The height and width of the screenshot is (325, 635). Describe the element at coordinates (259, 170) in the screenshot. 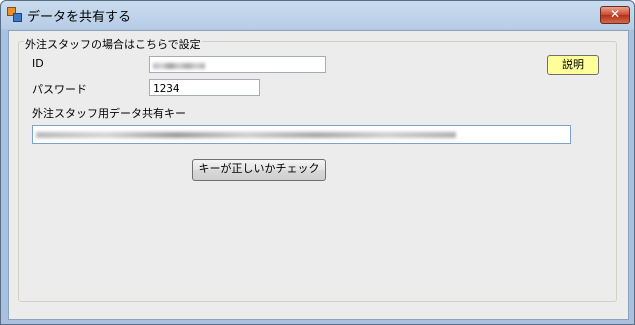

I see `check-key-button: キーが正しいかチェック` at that location.